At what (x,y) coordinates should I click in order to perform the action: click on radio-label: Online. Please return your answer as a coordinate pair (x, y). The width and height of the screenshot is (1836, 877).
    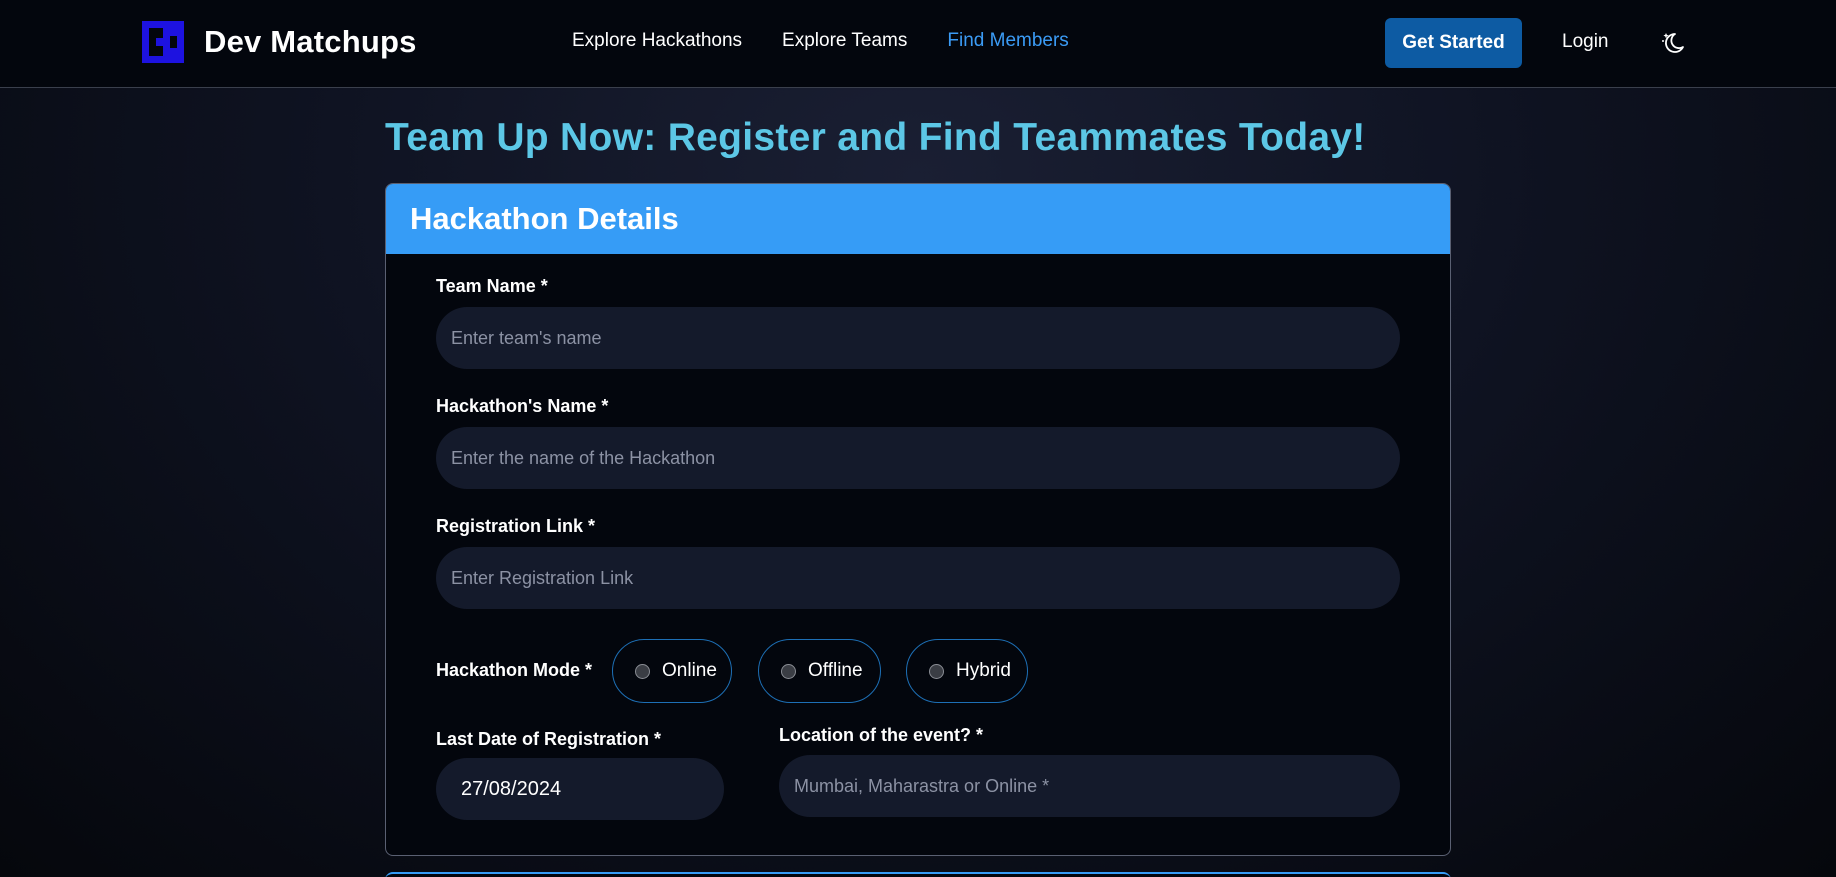
    Looking at the image, I should click on (689, 670).